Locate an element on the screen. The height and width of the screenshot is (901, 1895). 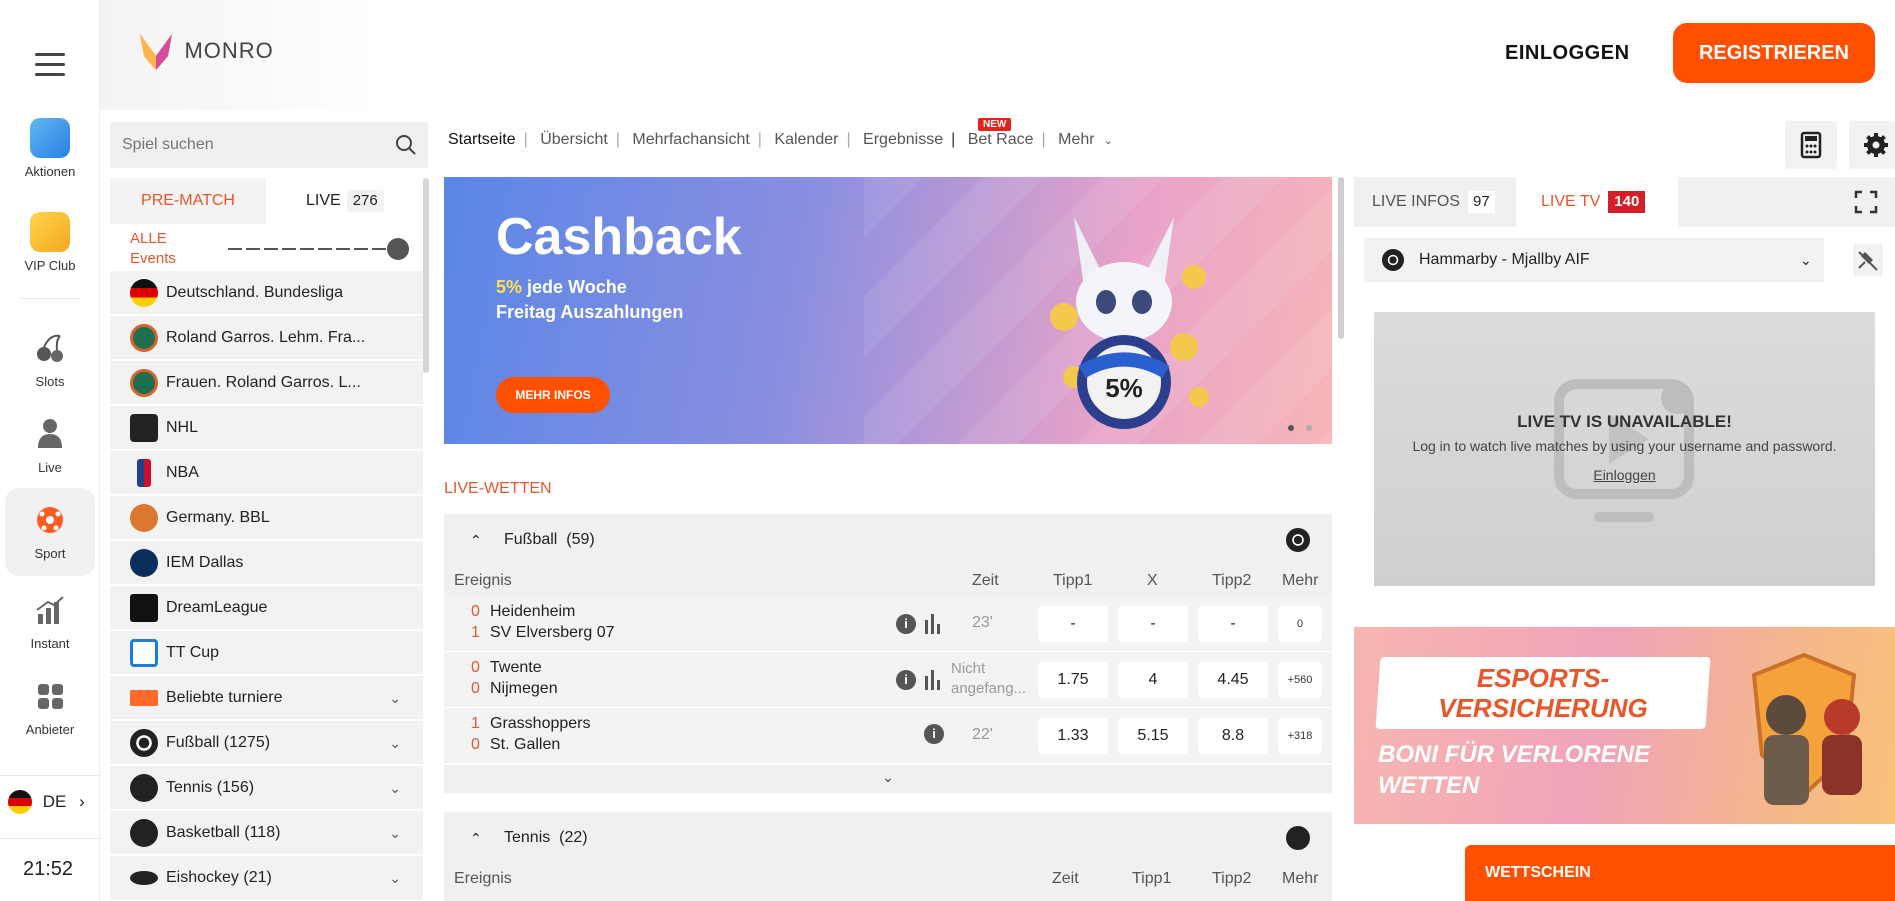
tv-login-link: Einloggen is located at coordinates (1624, 475).